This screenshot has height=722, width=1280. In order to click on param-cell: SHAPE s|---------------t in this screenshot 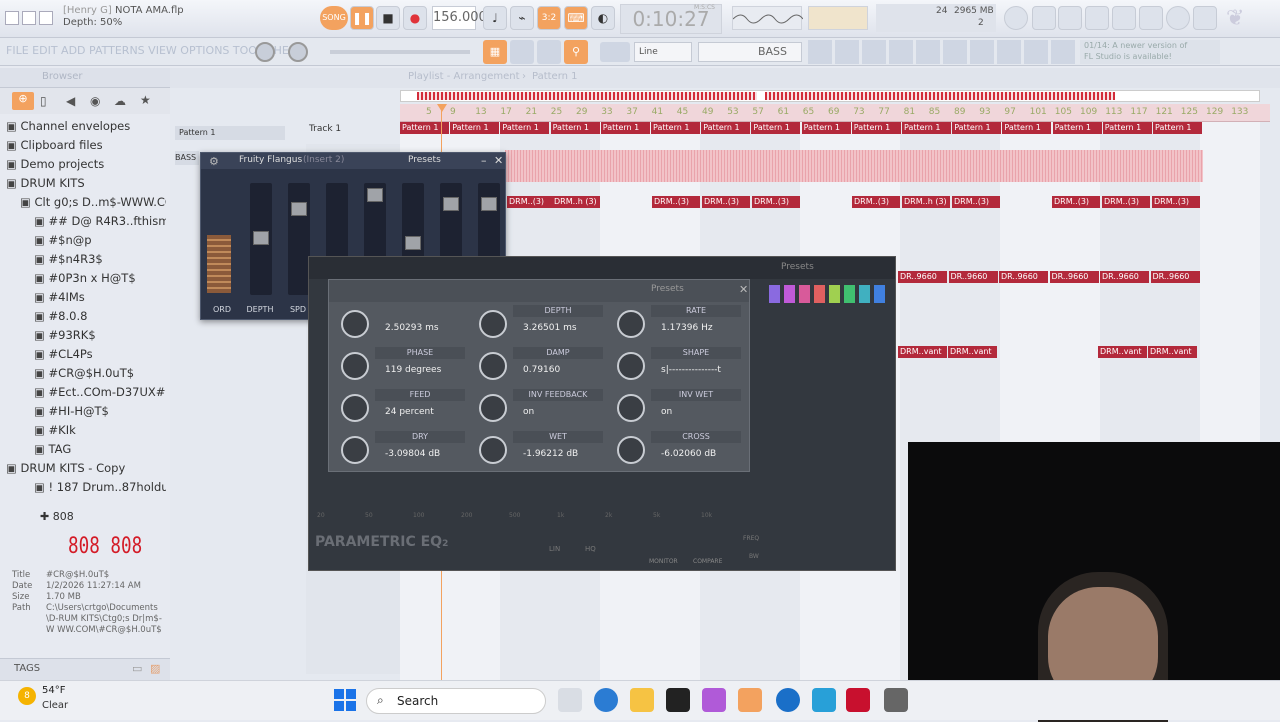, I will do `click(676, 363)`.